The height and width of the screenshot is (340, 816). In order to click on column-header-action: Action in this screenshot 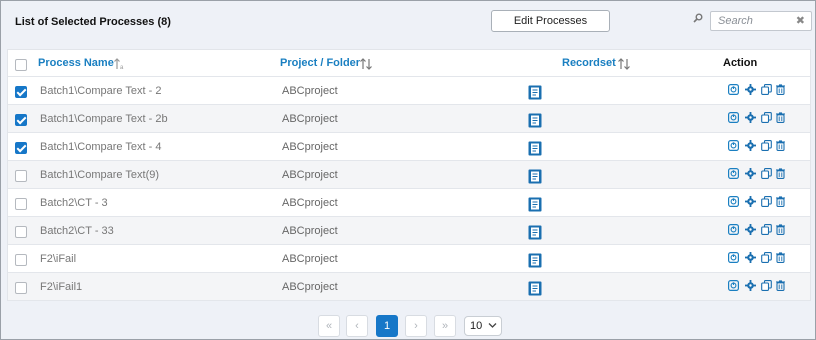, I will do `click(740, 63)`.